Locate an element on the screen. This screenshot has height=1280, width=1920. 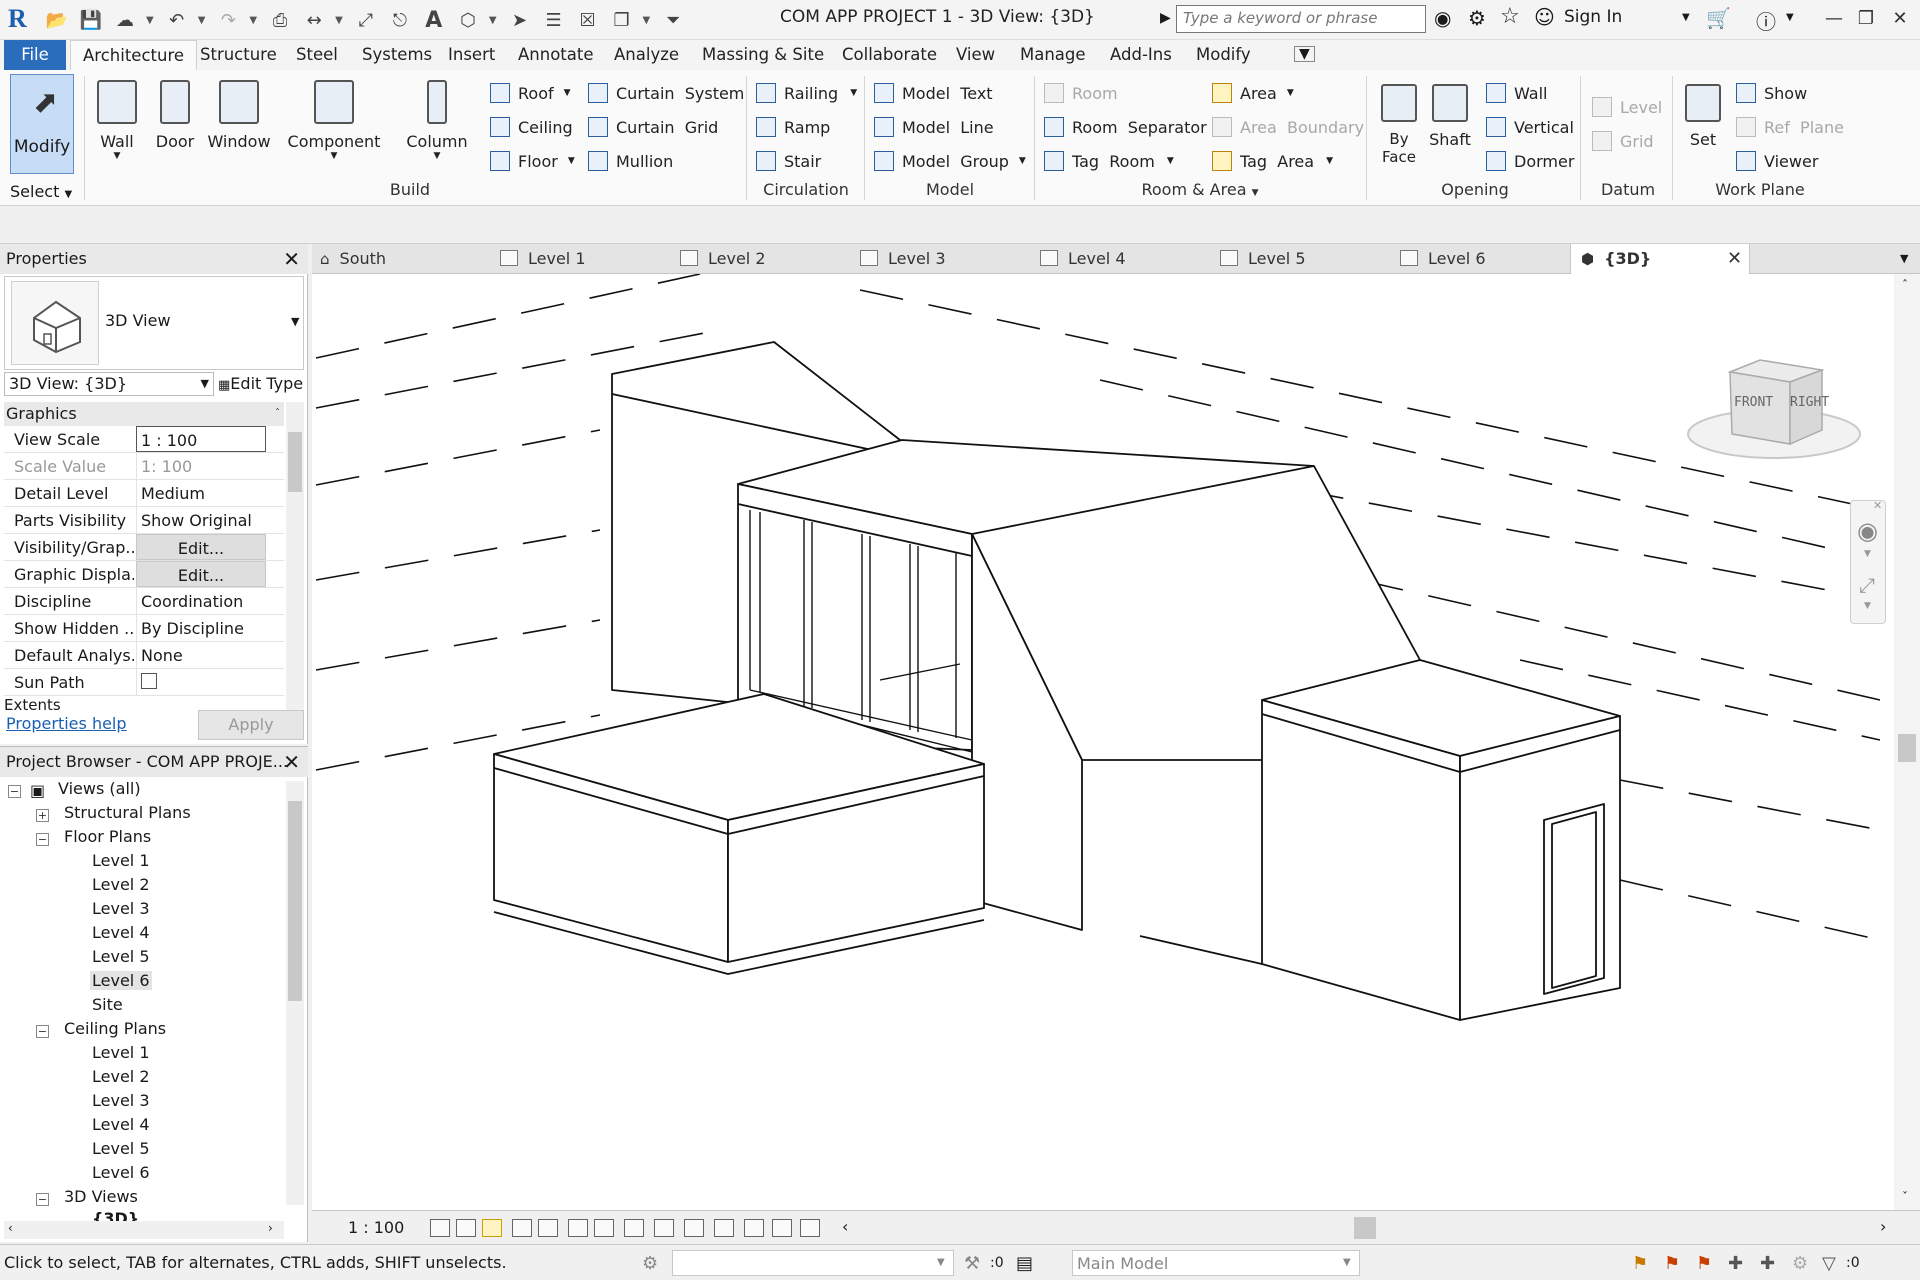
vertical-opening-button: Vertical is located at coordinates (1530, 127).